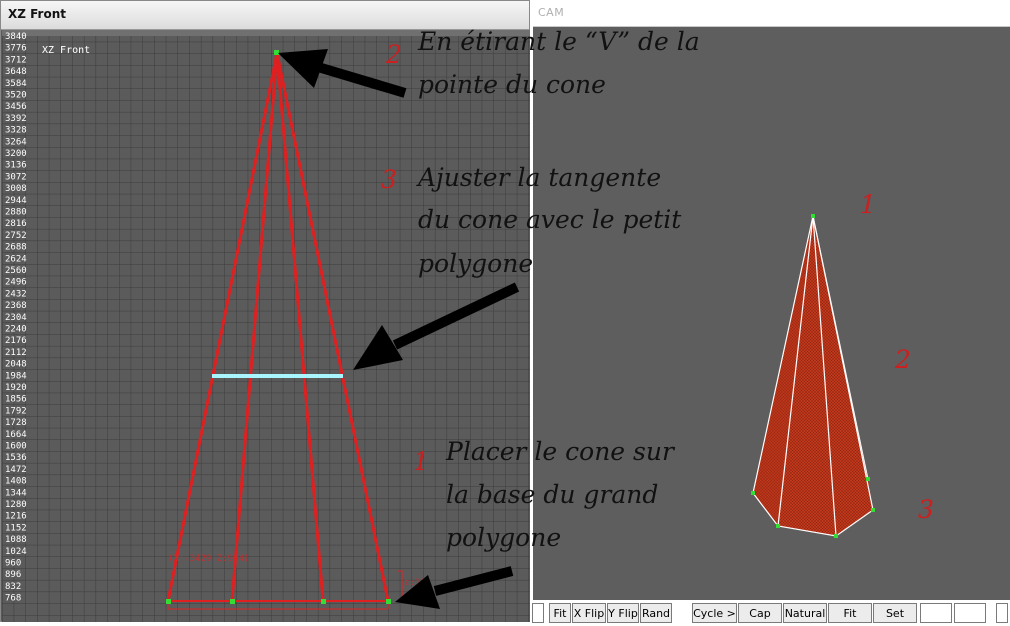 The width and height of the screenshot is (1010, 626). What do you see at coordinates (476, 263) in the screenshot?
I see `step3-line3: polygone` at bounding box center [476, 263].